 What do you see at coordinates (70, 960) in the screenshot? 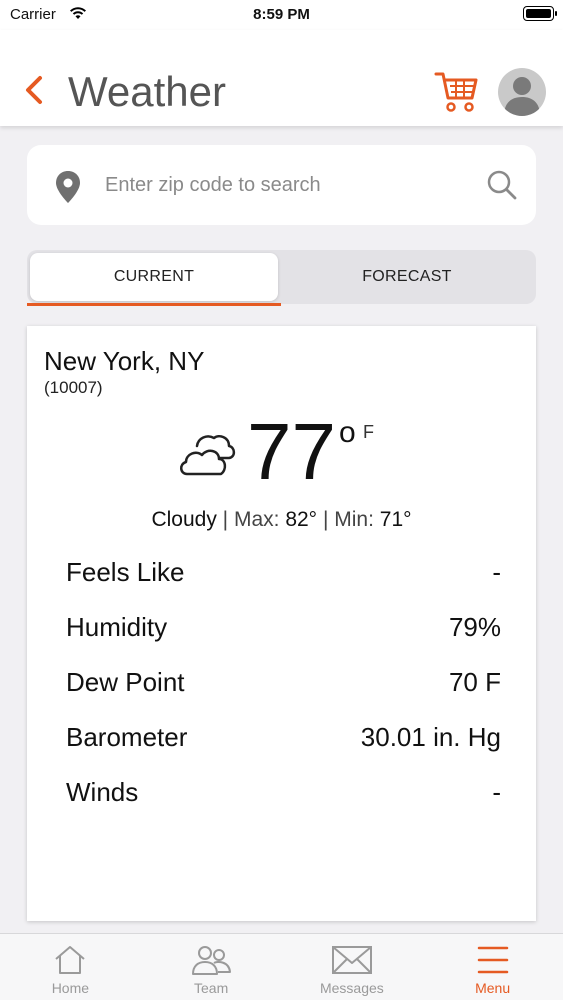
I see `home-icon` at bounding box center [70, 960].